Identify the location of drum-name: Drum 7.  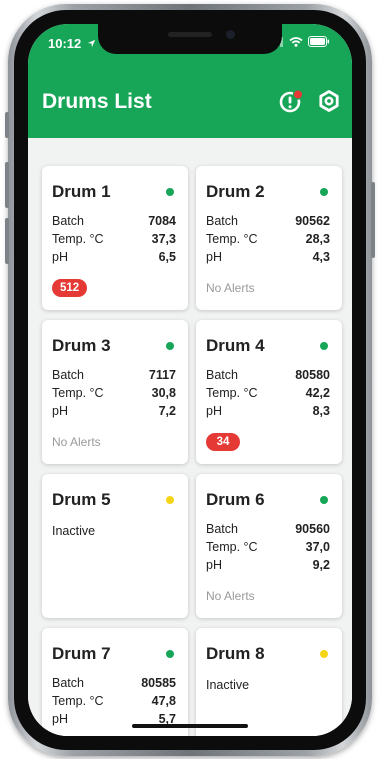
(81, 653).